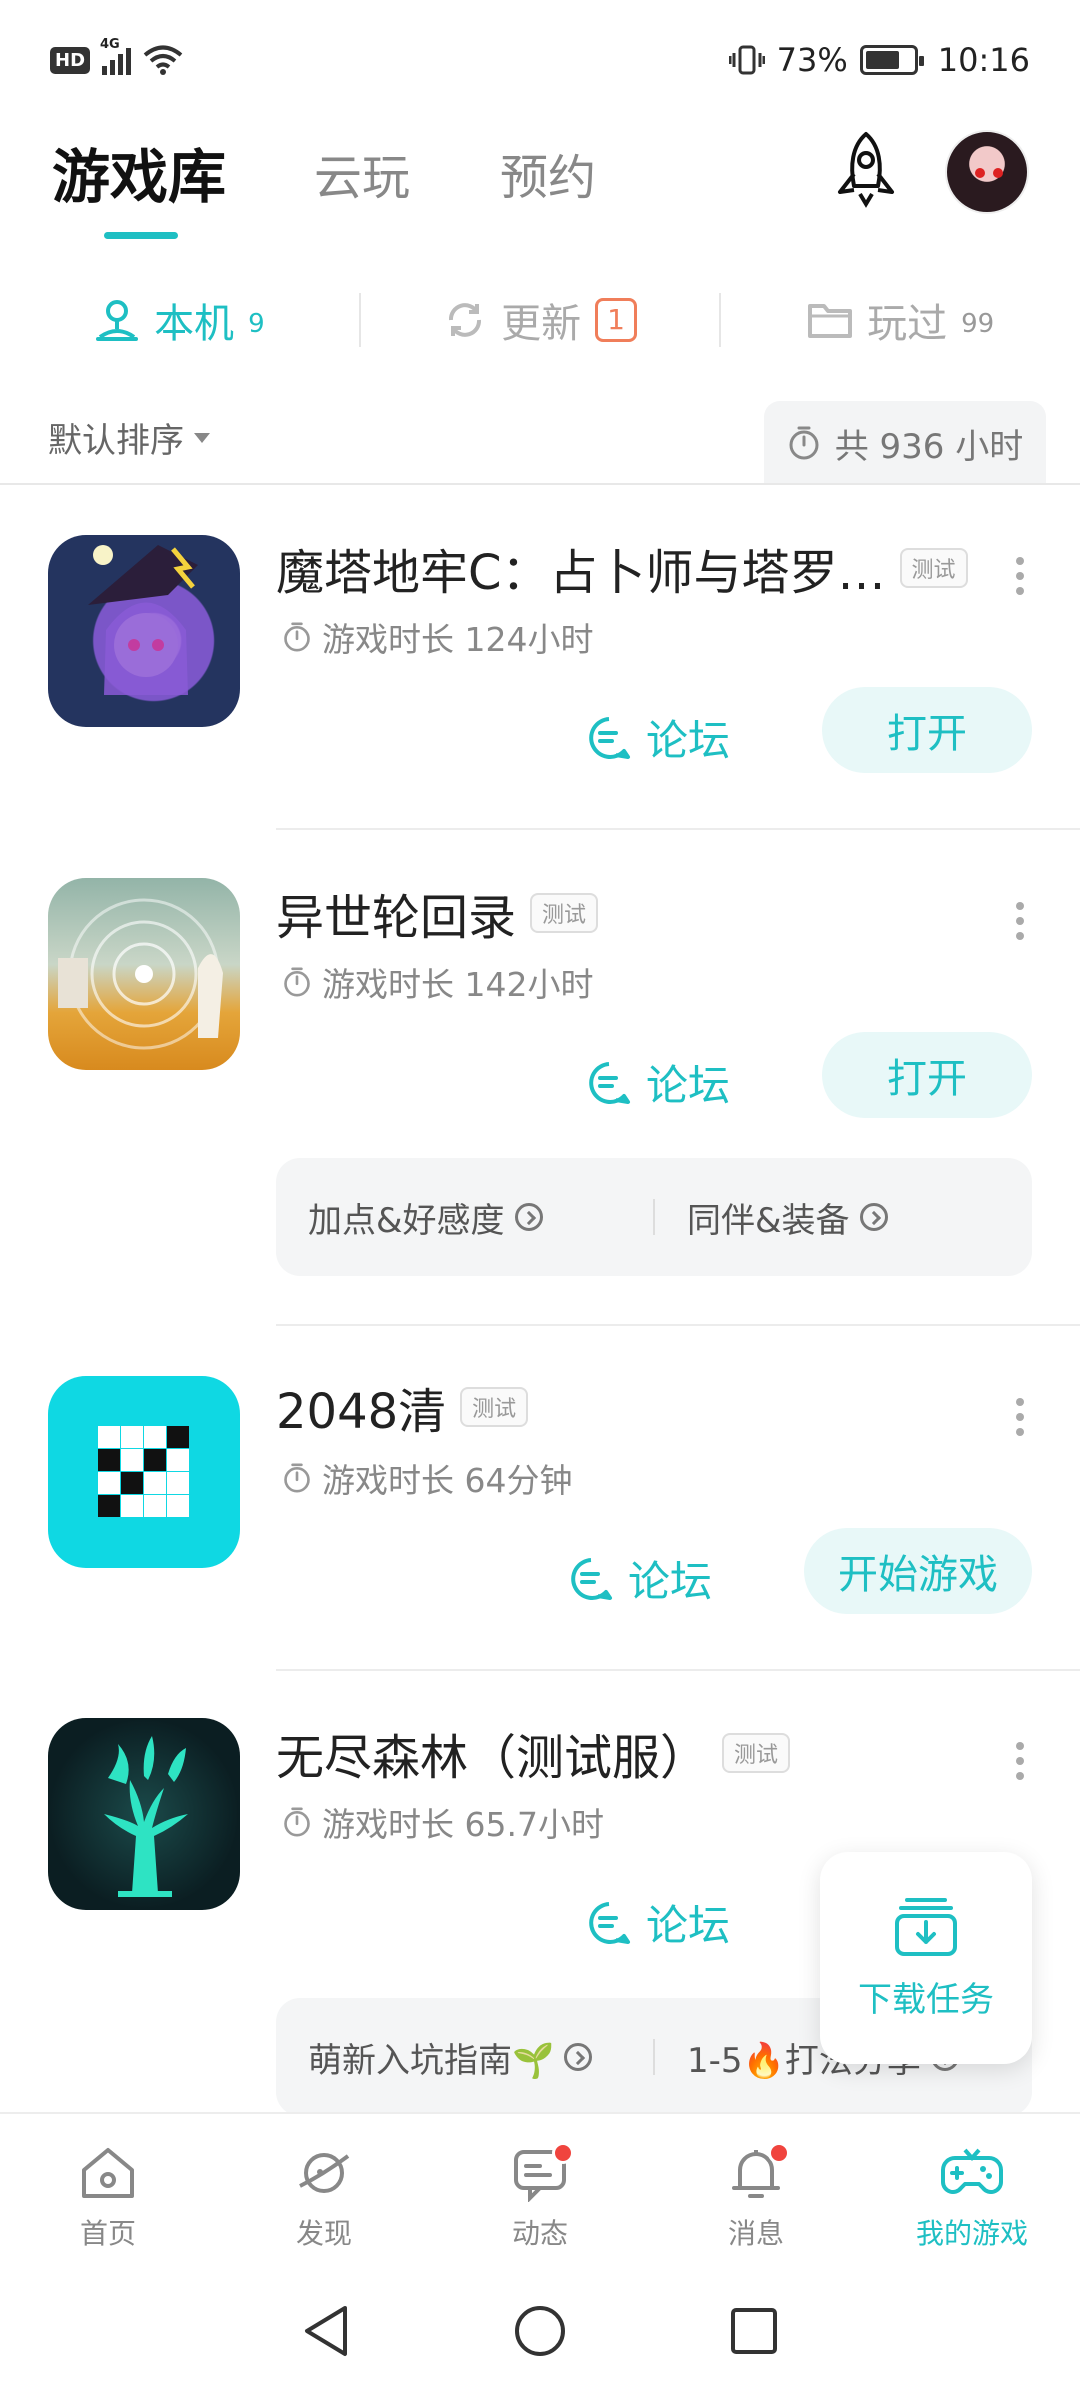 Image resolution: width=1080 pixels, height=2388 pixels. Describe the element at coordinates (361, 1407) in the screenshot. I see `game-title: 2048清` at that location.